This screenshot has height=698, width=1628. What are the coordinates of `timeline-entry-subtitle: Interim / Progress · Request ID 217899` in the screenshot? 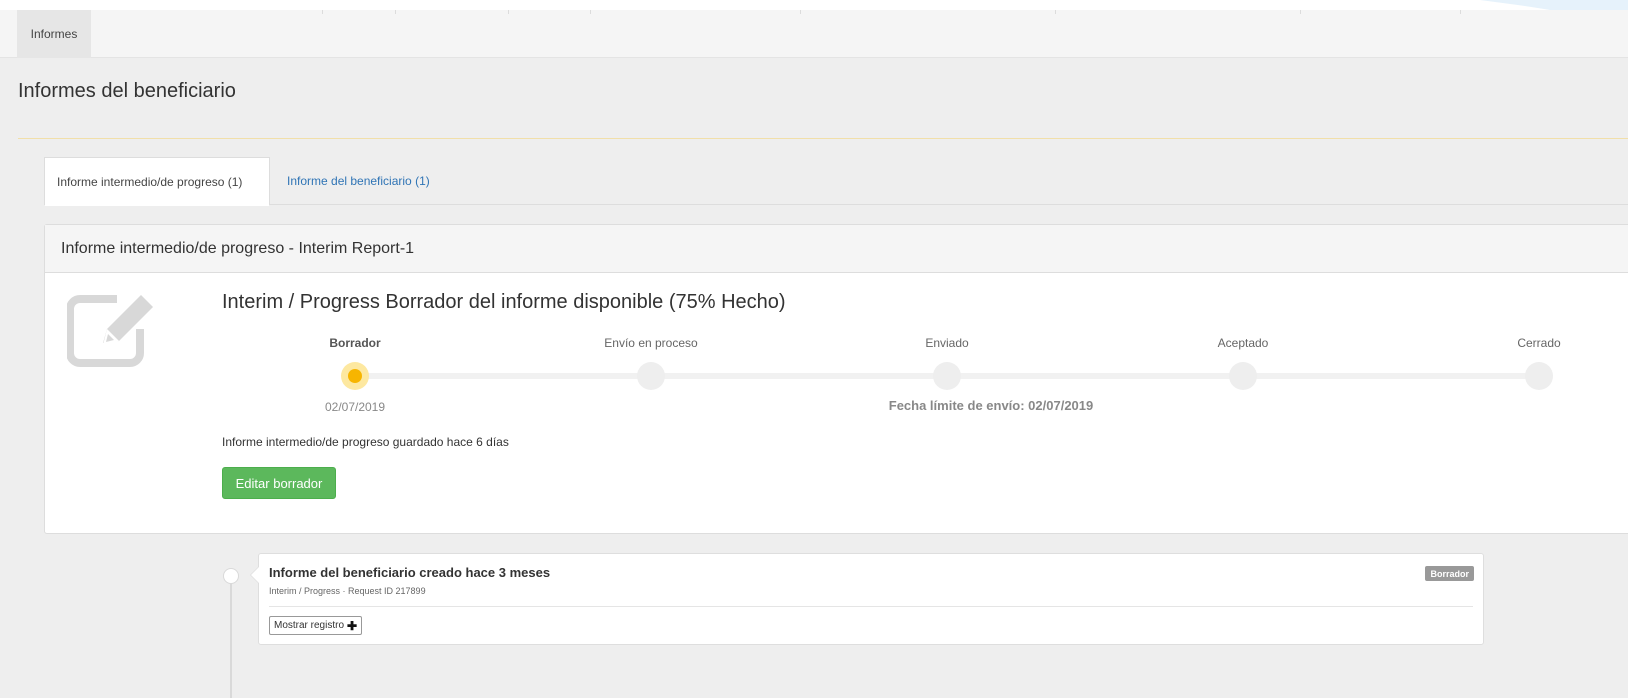 It's located at (347, 591).